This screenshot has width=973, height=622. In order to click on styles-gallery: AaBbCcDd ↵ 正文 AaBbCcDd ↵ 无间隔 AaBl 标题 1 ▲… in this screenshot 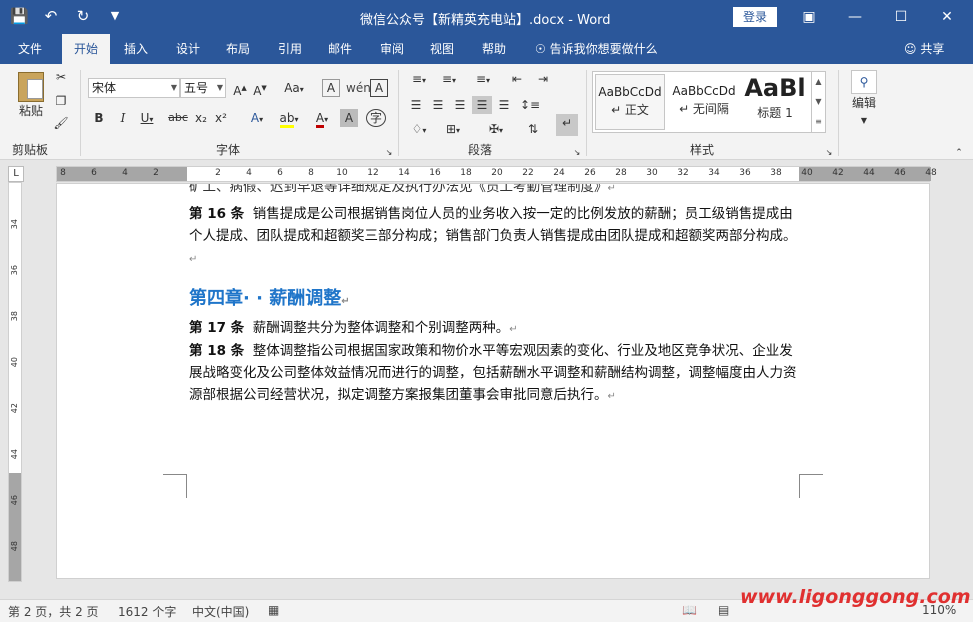, I will do `click(709, 102)`.